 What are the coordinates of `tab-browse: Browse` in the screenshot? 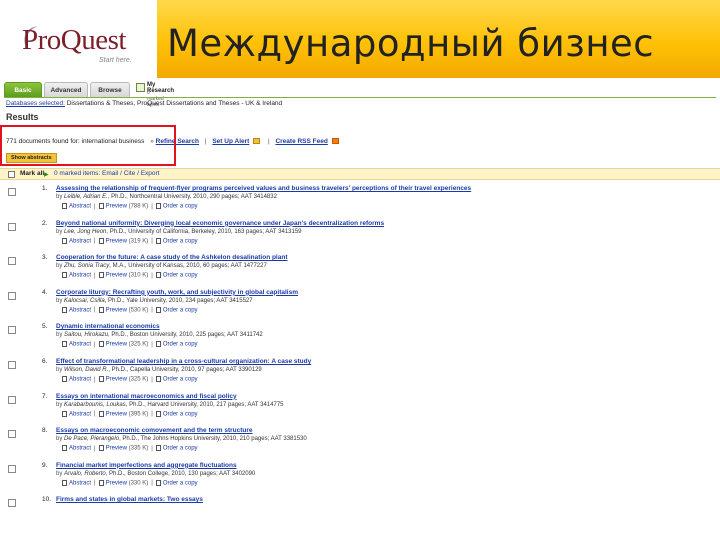 It's located at (110, 89).